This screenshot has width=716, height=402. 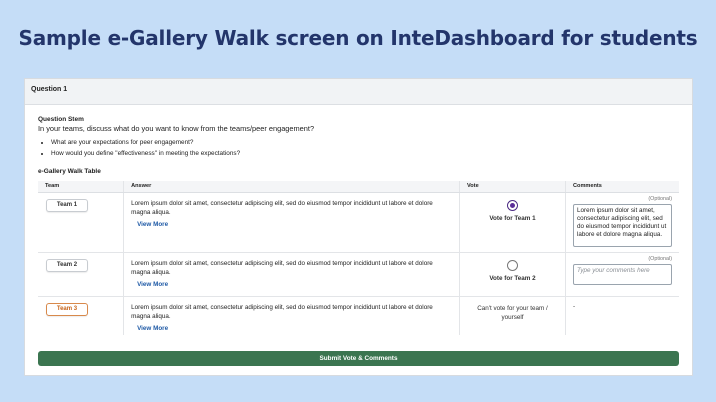 I want to click on submit-vote-comments-button: Submit Vote & Comments, so click(x=358, y=358).